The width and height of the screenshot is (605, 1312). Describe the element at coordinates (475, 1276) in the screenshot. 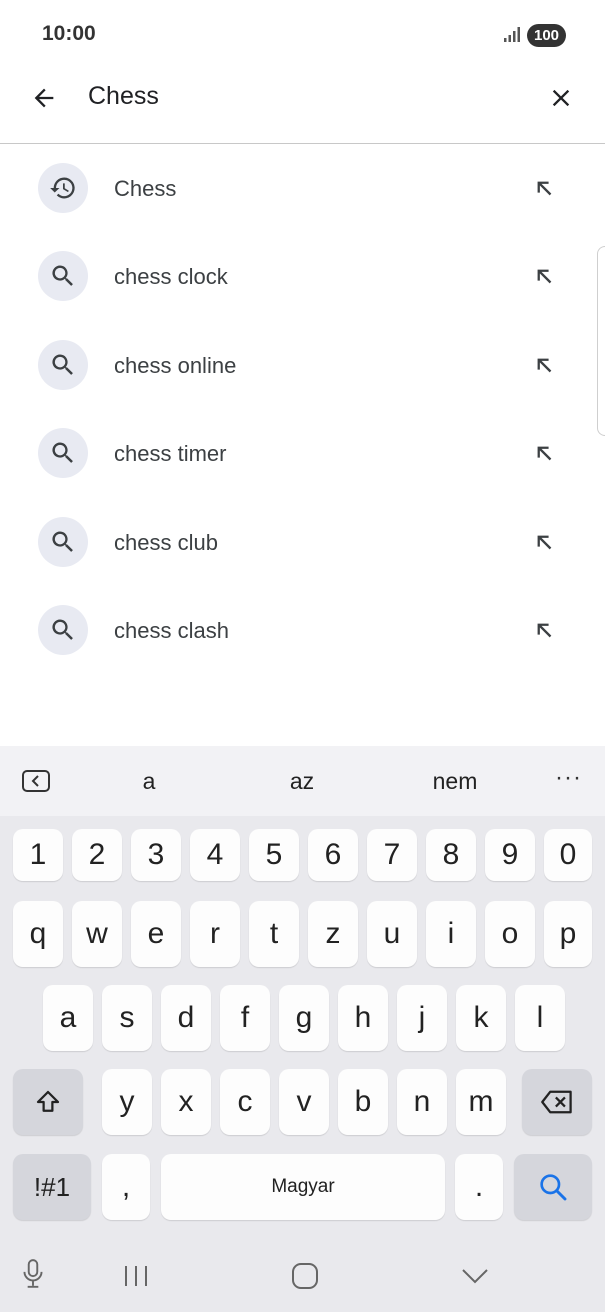

I see `hide-keyboard-icon` at that location.